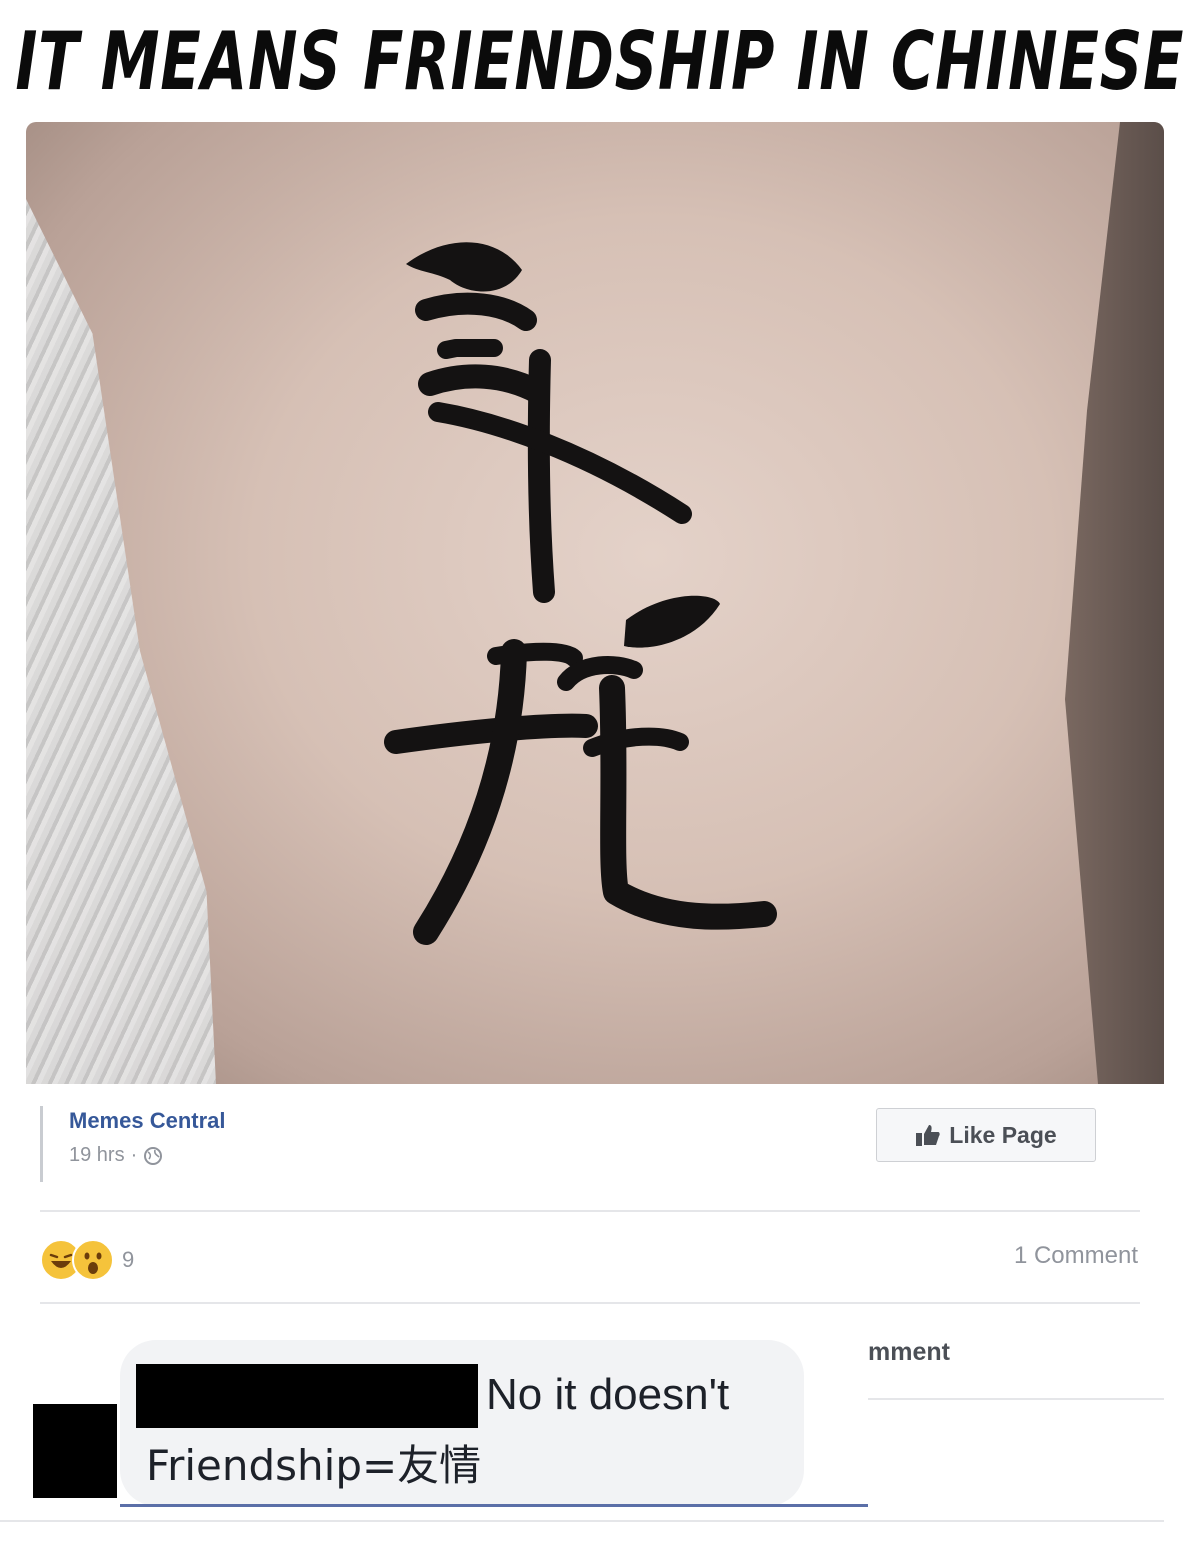  What do you see at coordinates (204, 1155) in the screenshot?
I see `post-meta: 19 hrs ·` at bounding box center [204, 1155].